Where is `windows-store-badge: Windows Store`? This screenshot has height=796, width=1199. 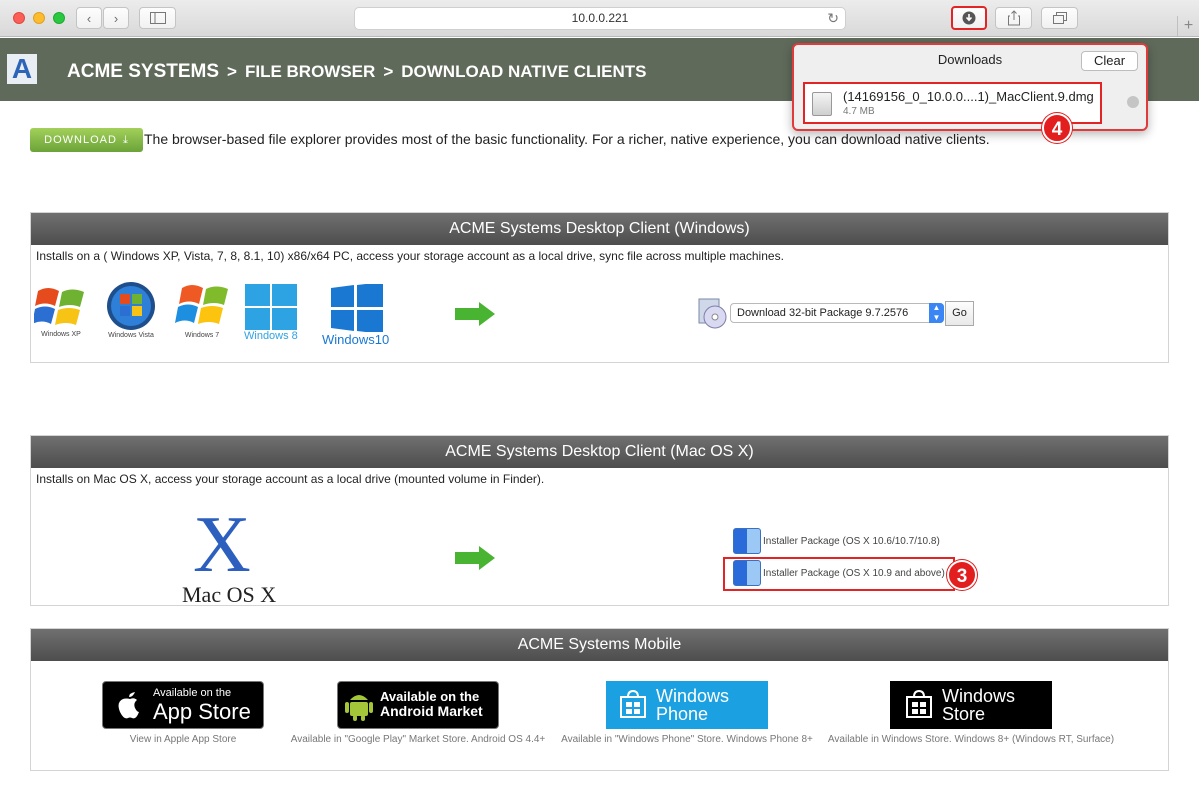 windows-store-badge: Windows Store is located at coordinates (971, 705).